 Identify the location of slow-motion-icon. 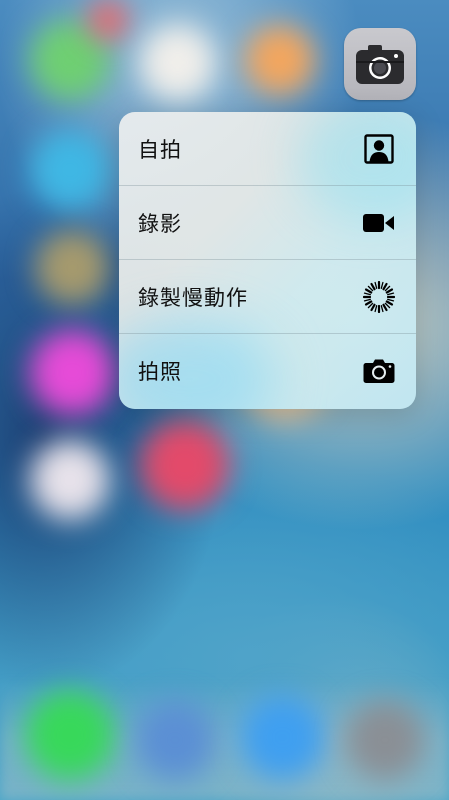
(379, 297).